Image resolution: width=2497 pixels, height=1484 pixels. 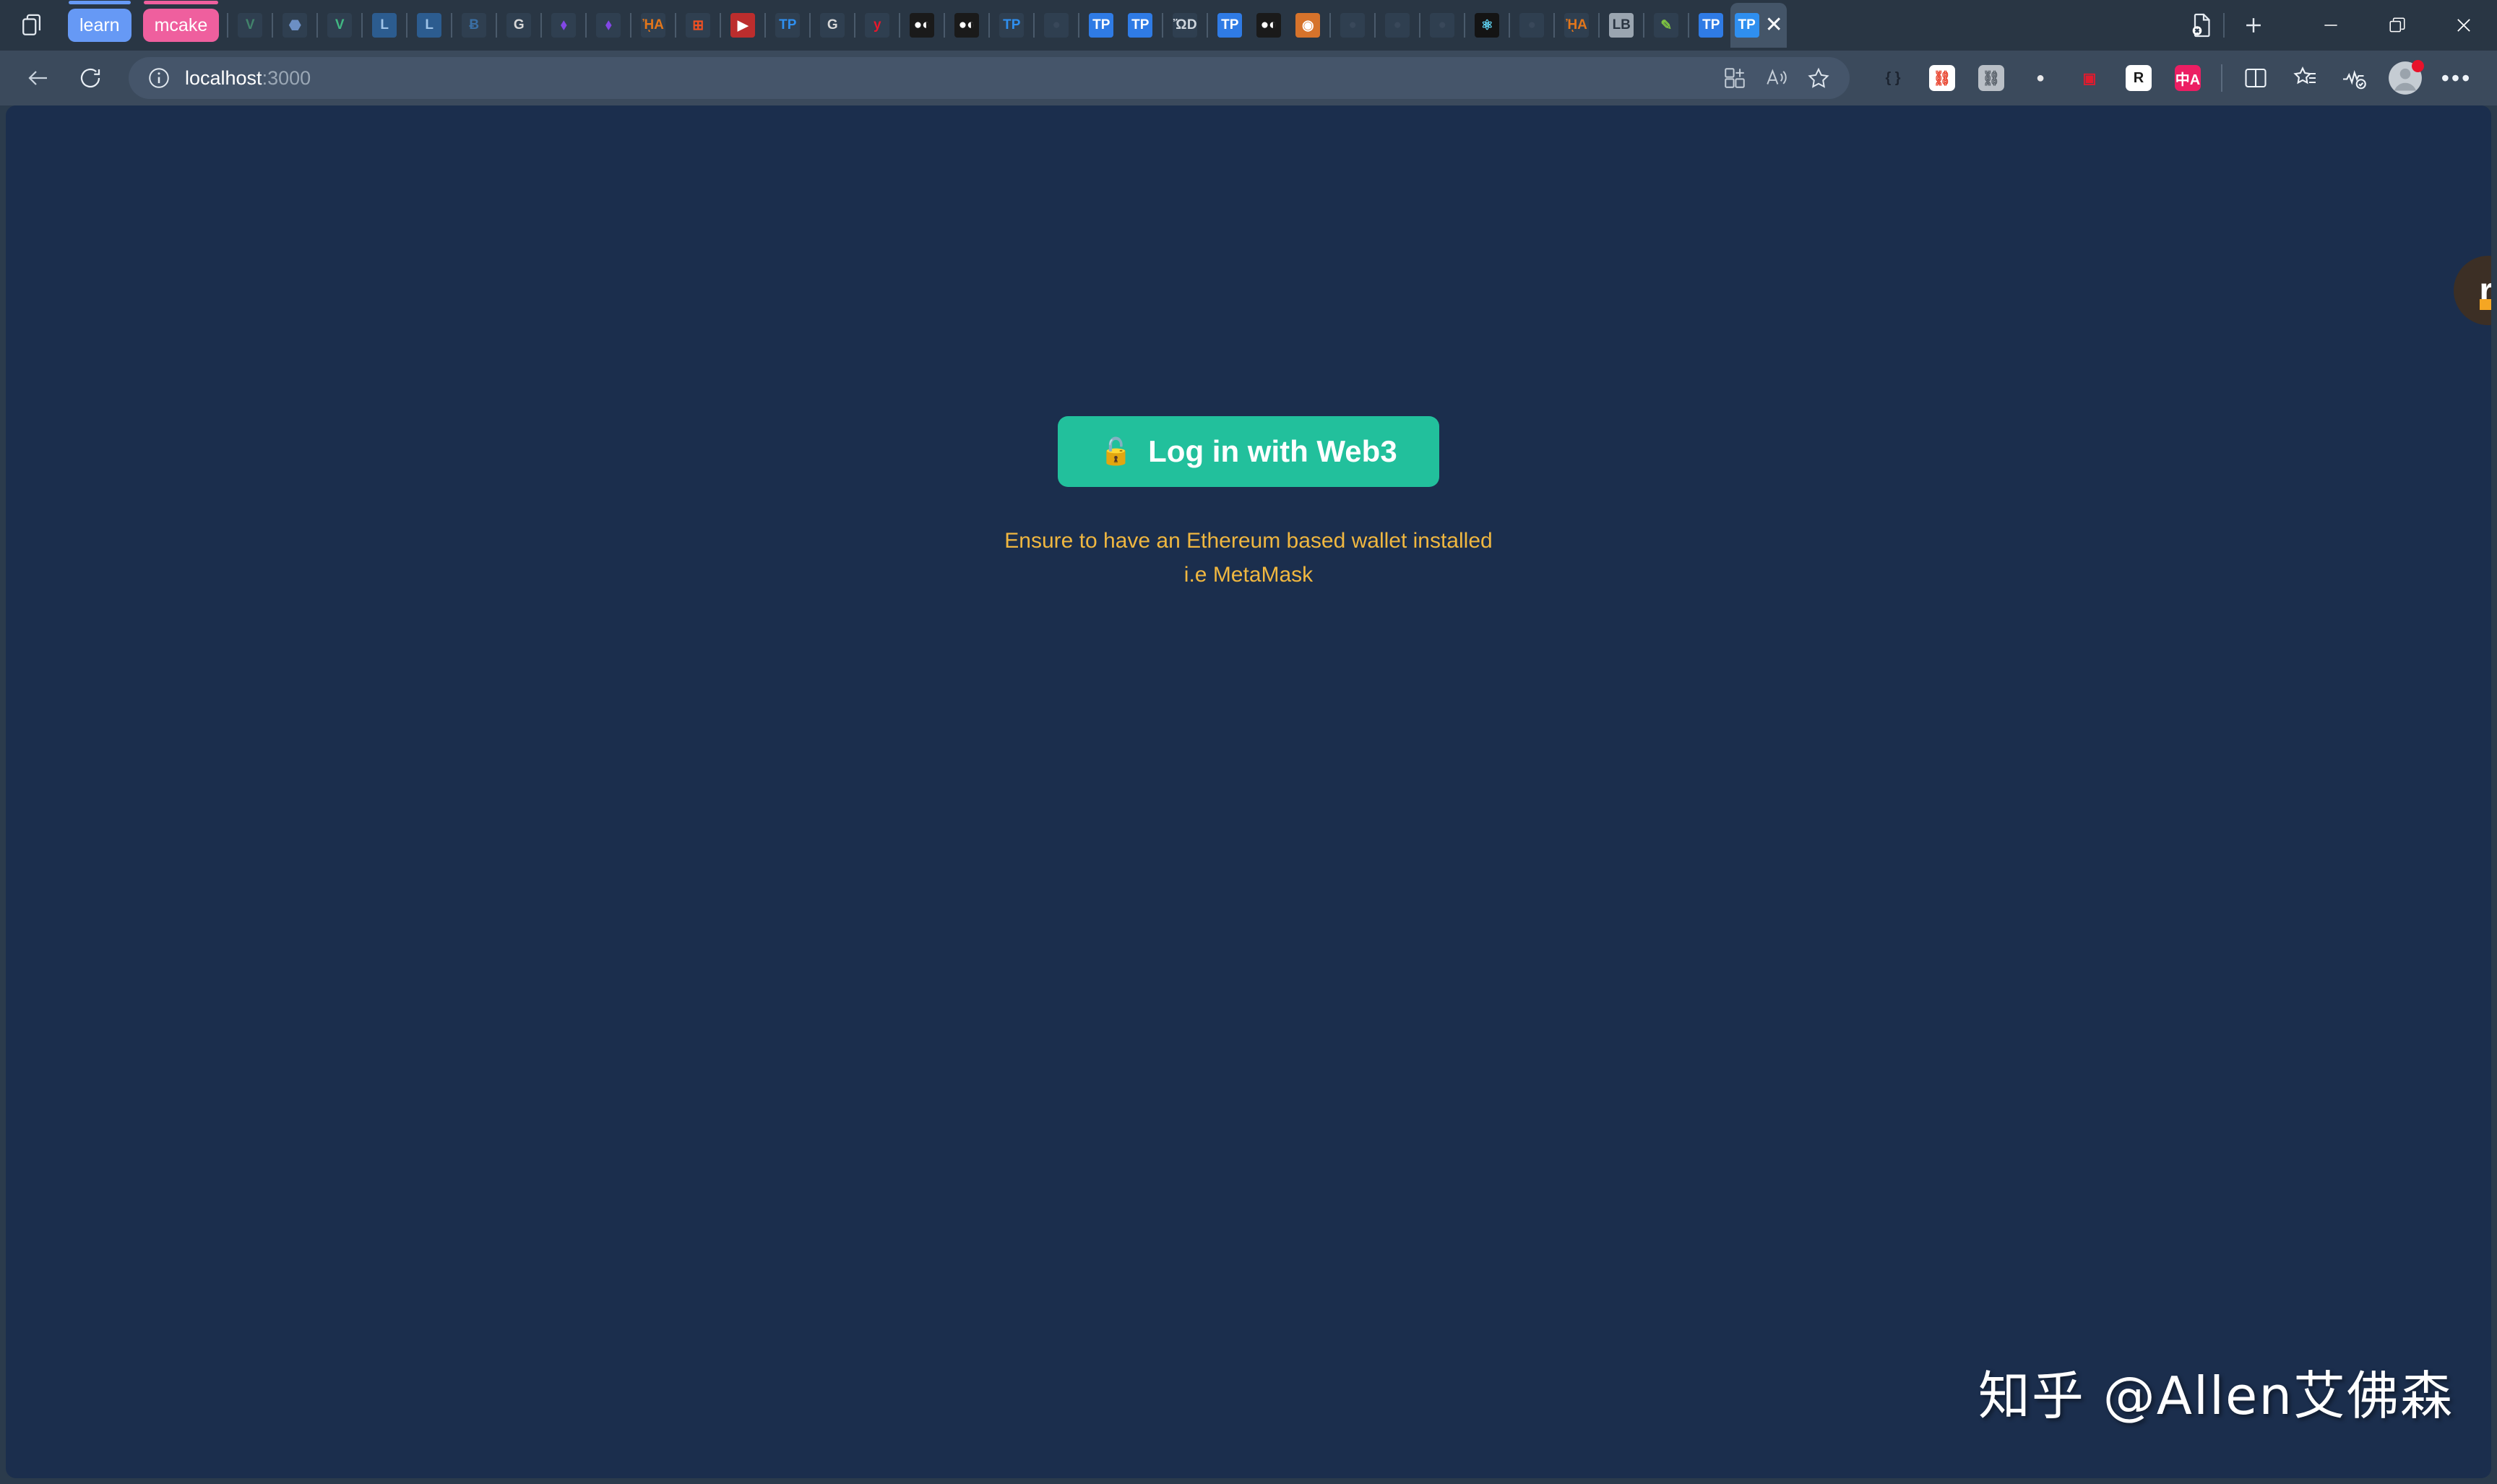 What do you see at coordinates (1268, 25) in the screenshot?
I see `medium-tab-3: ●◐` at bounding box center [1268, 25].